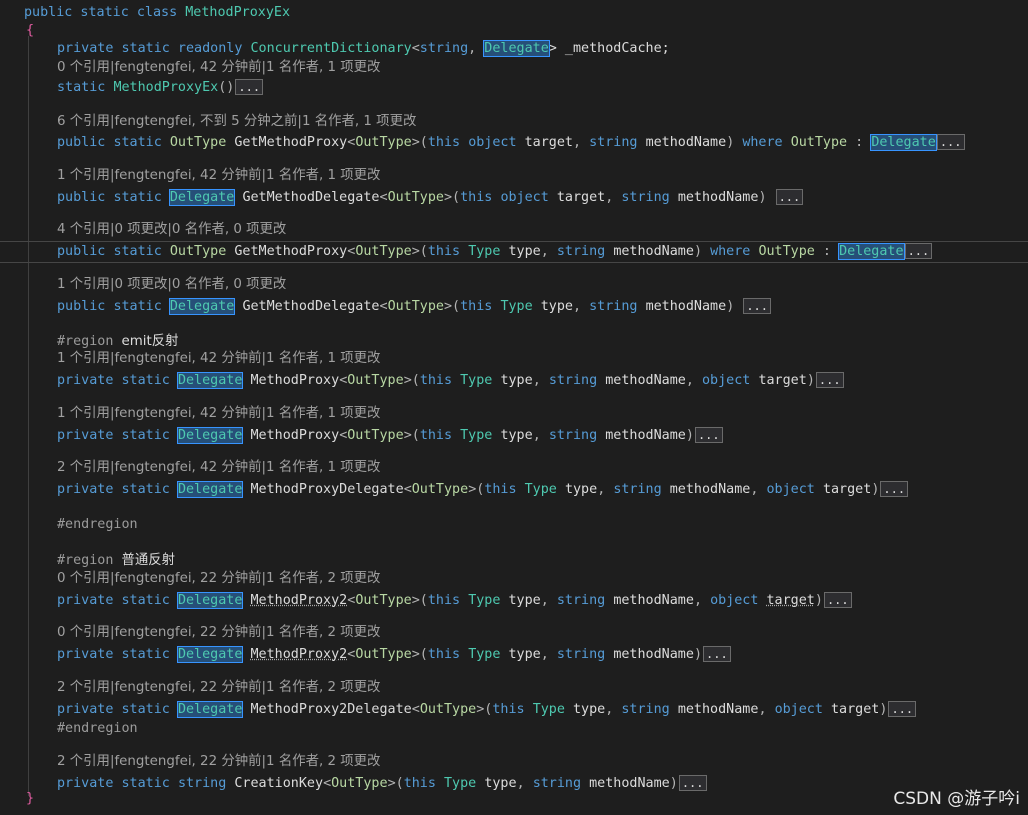 This screenshot has width=1028, height=815. I want to click on method-name: MethodProxy2Delegate, so click(331, 709).